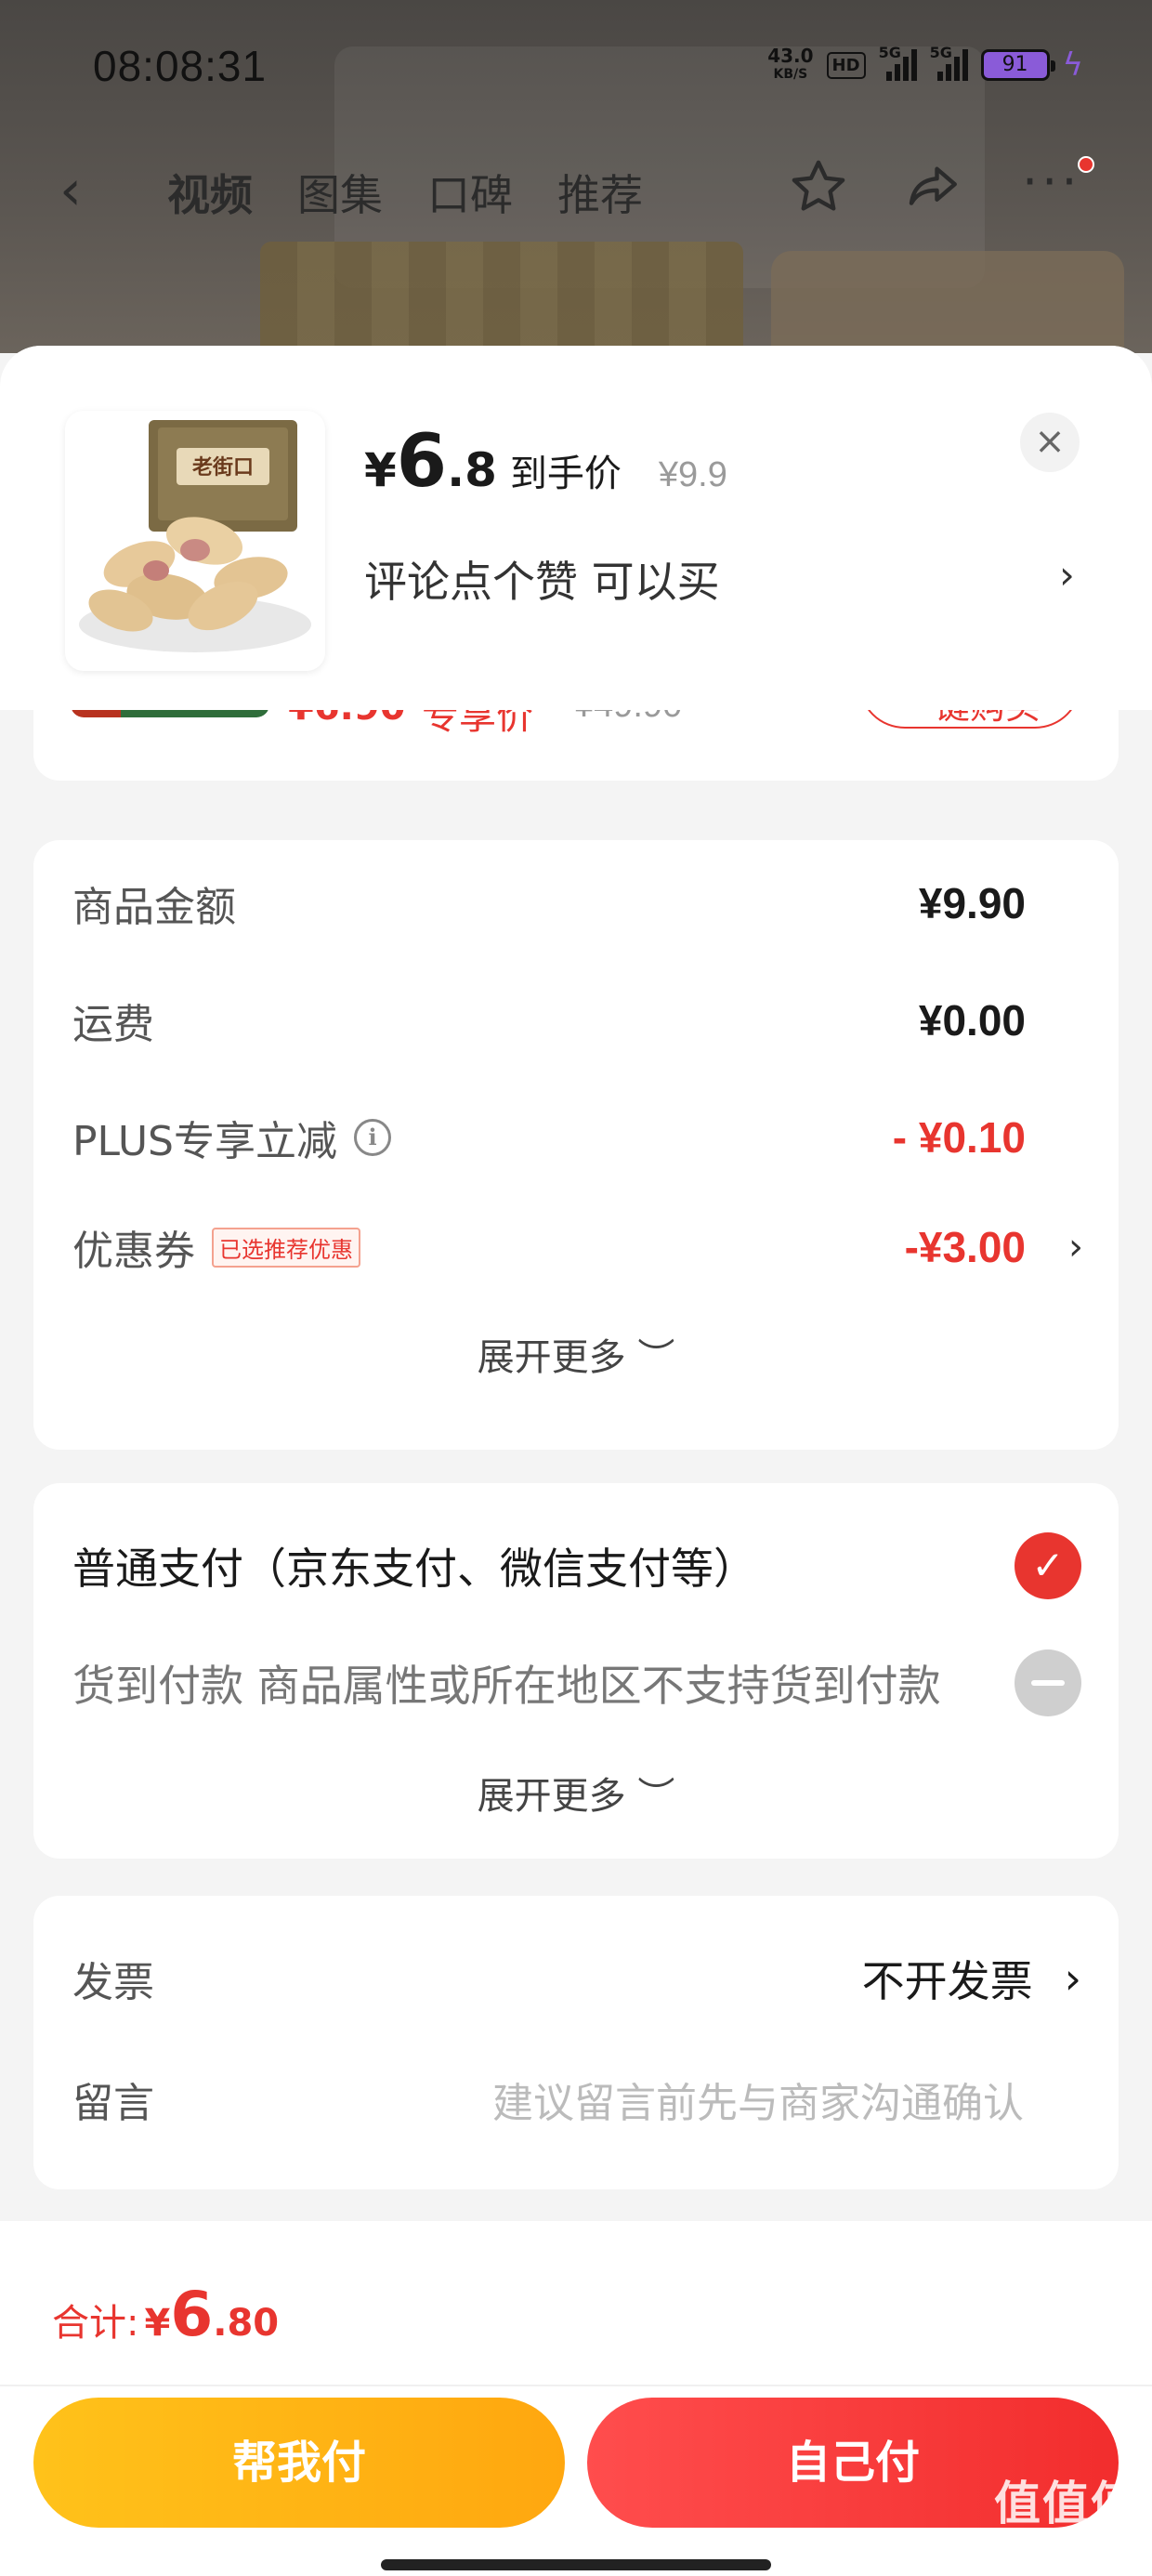 Image resolution: width=1152 pixels, height=2576 pixels. I want to click on total-price: 合计: ¥ 6 .80, so click(165, 2314).